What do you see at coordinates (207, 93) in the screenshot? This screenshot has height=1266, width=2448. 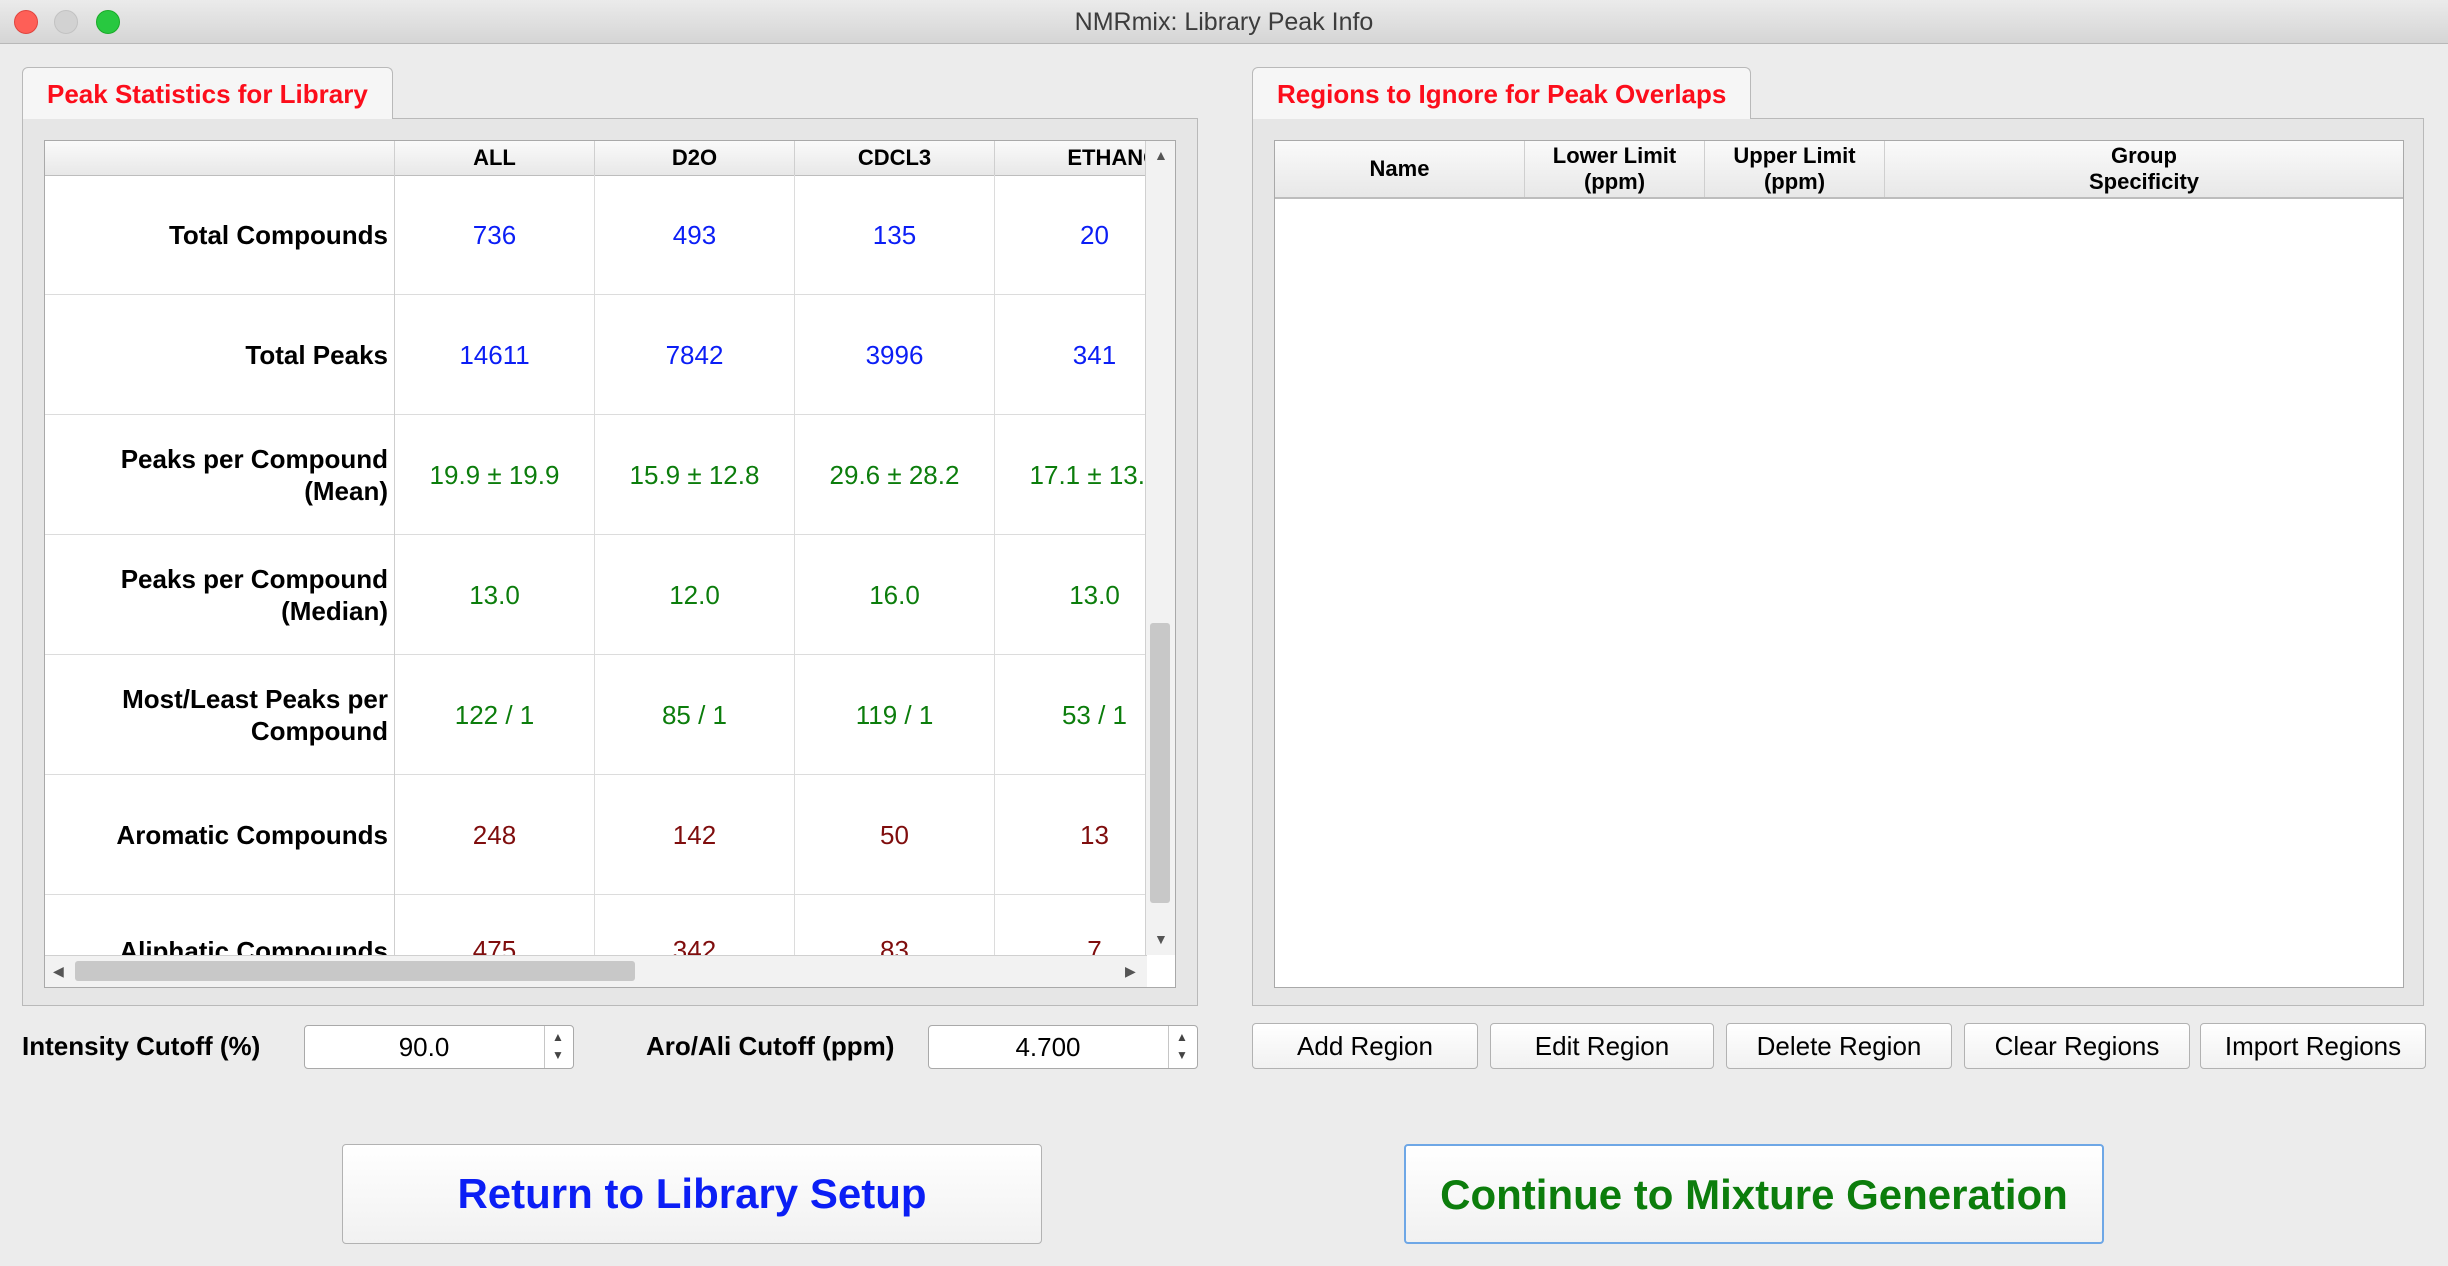 I see `tab-peak-statistics: Peak Statistics for Library` at bounding box center [207, 93].